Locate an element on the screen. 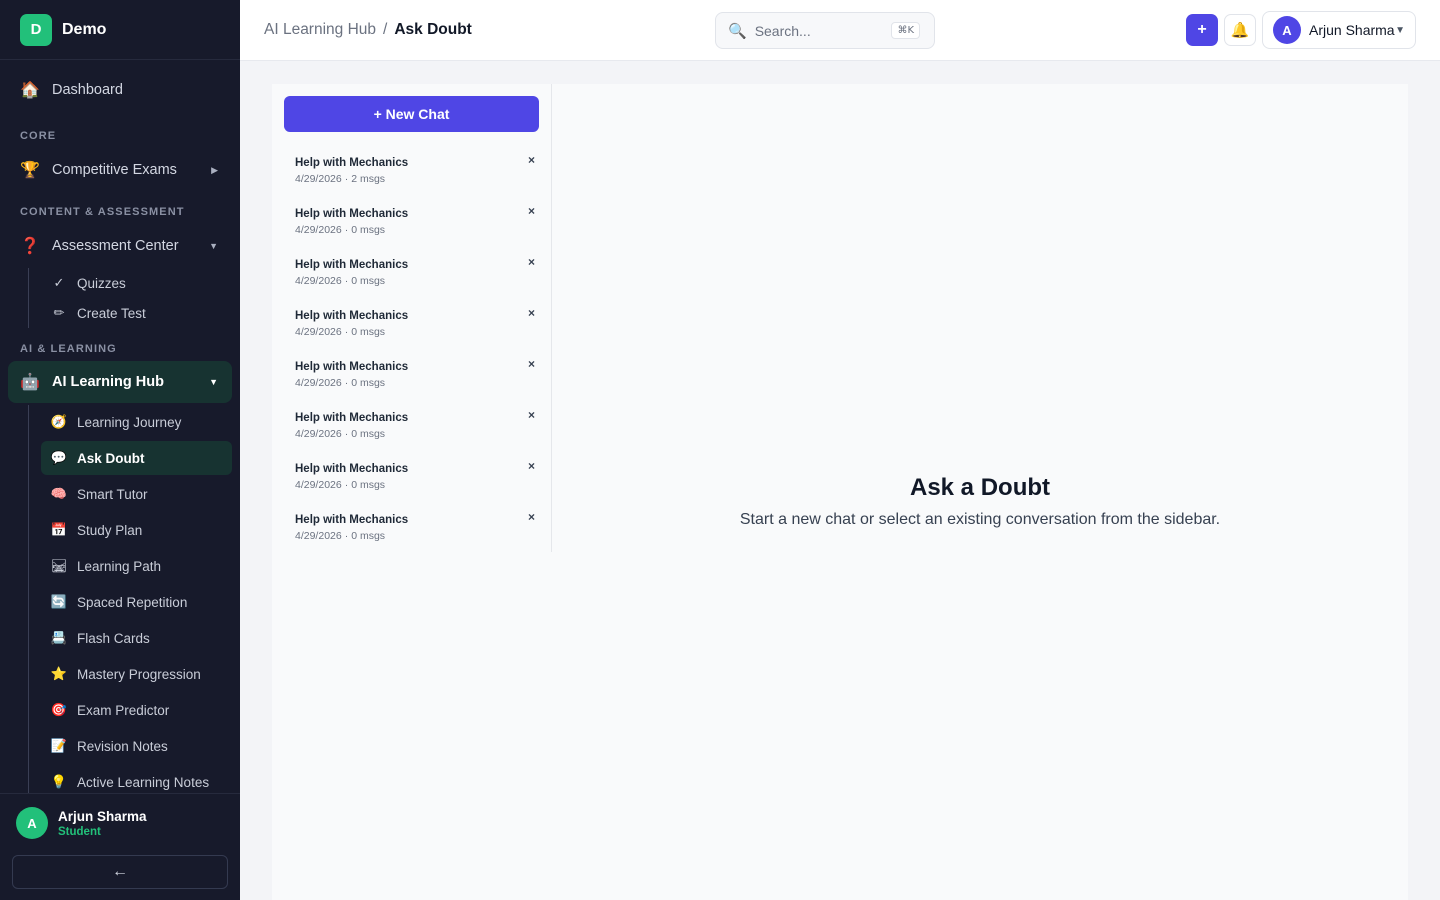  notifications-button: 🔔 is located at coordinates (1240, 30).